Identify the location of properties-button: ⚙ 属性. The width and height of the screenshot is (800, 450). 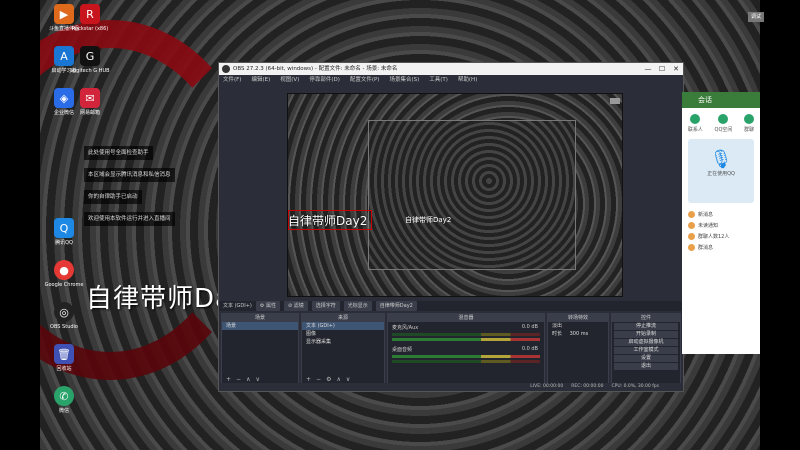
(267, 306).